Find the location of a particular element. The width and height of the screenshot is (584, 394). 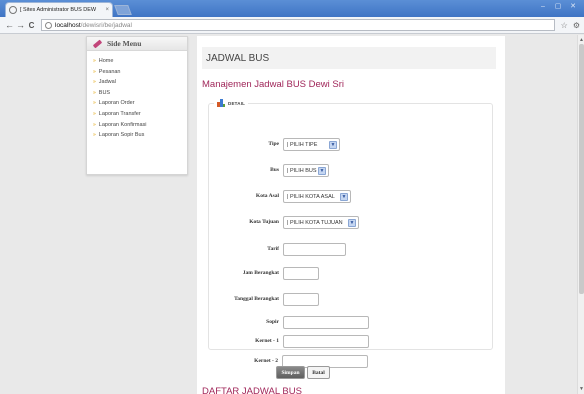

window-controls: – ▢ ✕ is located at coordinates (558, 7).